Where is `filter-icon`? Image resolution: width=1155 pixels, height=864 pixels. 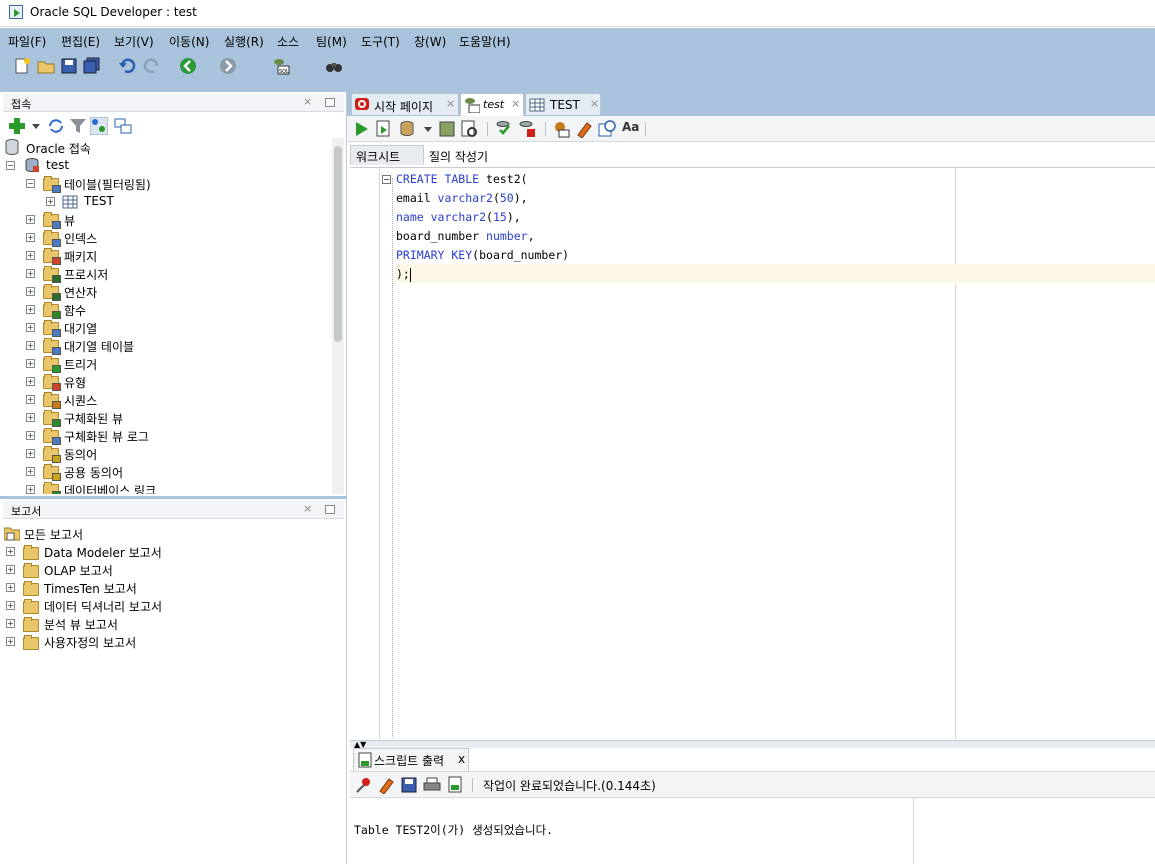
filter-icon is located at coordinates (78, 126).